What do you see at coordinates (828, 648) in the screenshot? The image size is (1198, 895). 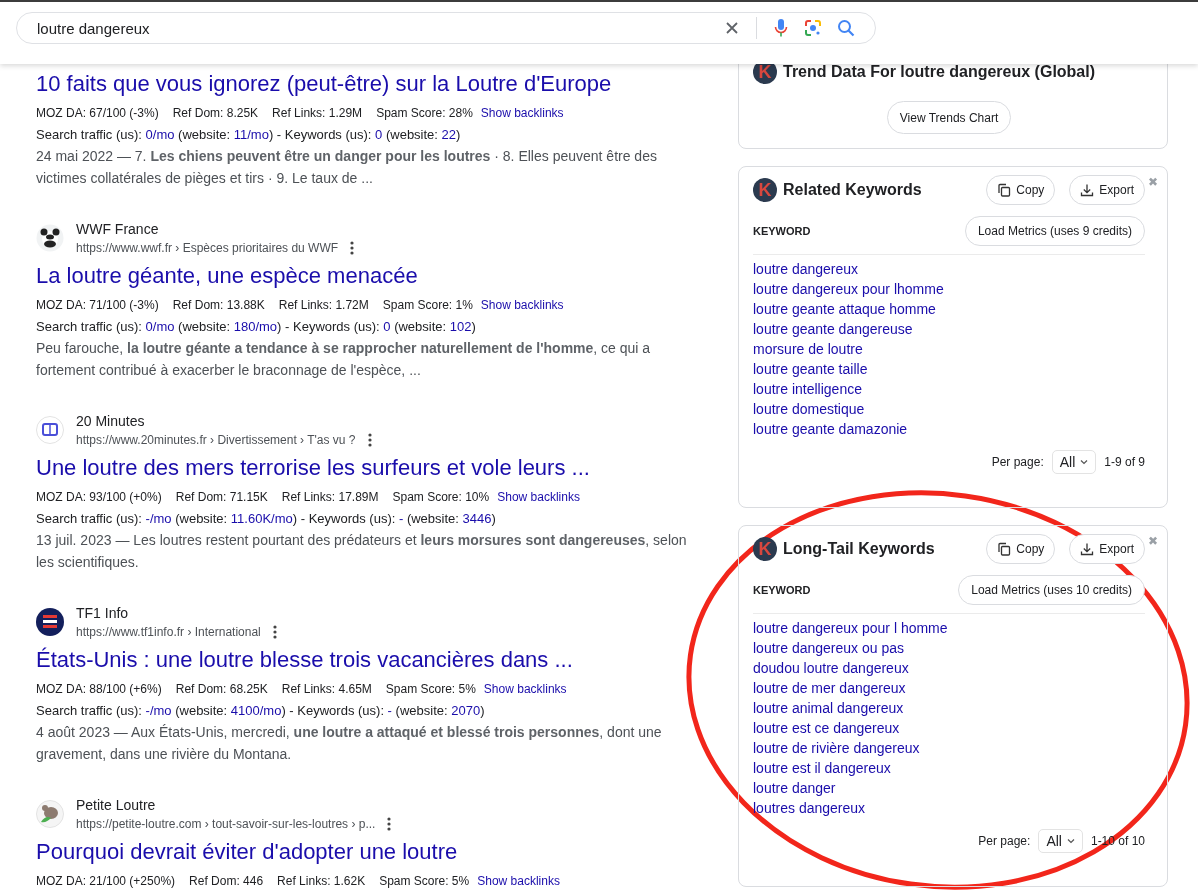 I see `keyword-link: loutre dangereux ou pas` at bounding box center [828, 648].